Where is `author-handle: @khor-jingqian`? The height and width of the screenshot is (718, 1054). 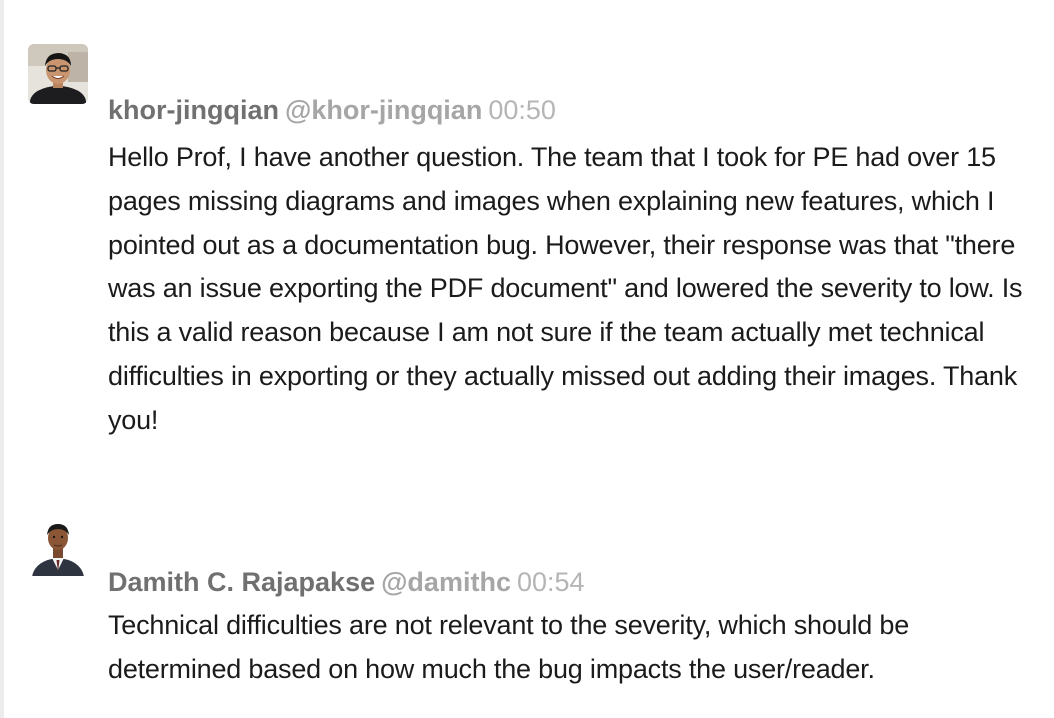
author-handle: @khor-jingqian is located at coordinates (383, 110).